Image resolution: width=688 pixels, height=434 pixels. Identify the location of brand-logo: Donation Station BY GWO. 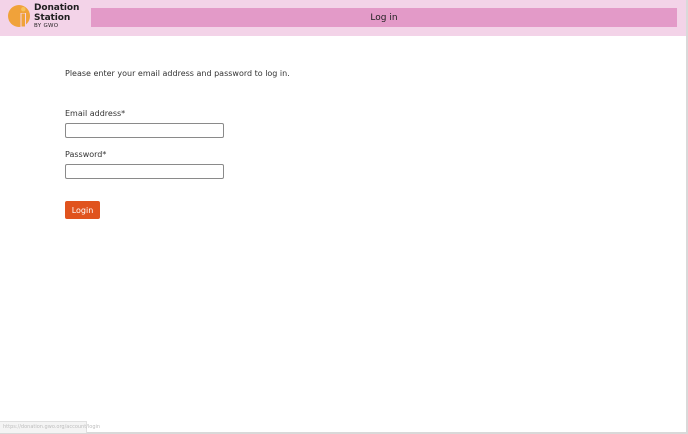
(48, 18).